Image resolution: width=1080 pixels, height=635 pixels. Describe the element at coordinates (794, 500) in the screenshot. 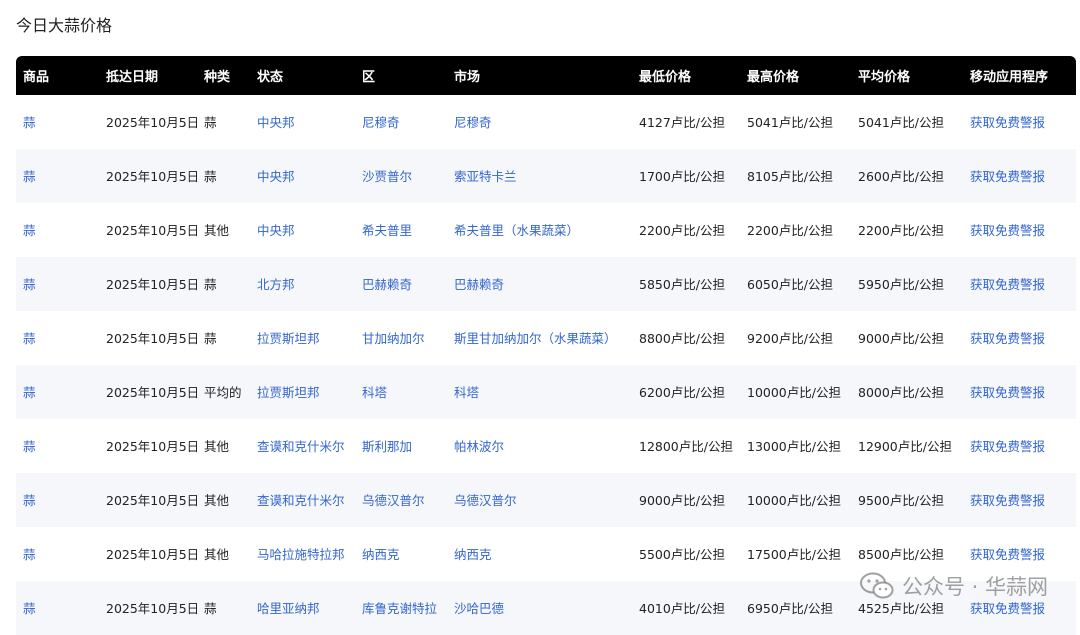

I see `cell-max-price: 10000卢比/公担` at that location.